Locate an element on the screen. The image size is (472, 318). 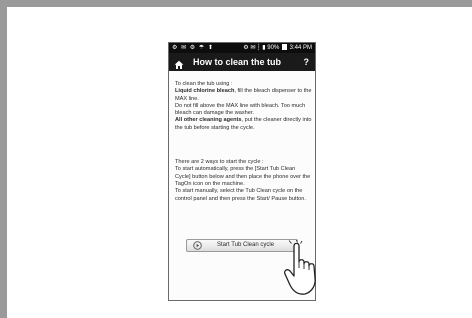
help-button: ? is located at coordinates (307, 62).